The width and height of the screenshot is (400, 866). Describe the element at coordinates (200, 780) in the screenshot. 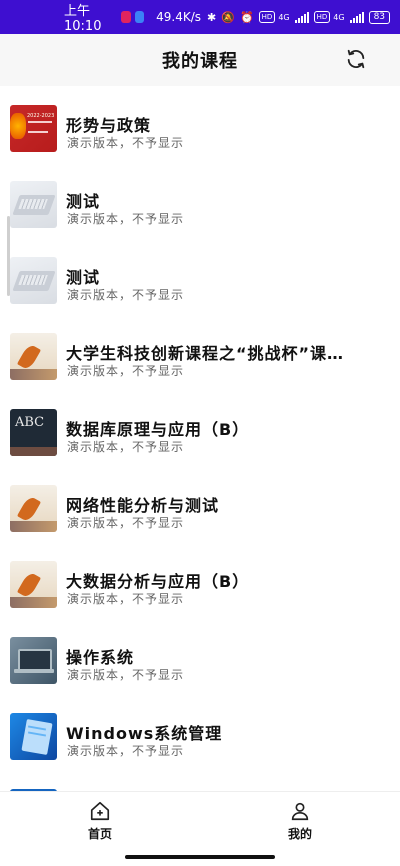

I see `course-item` at that location.